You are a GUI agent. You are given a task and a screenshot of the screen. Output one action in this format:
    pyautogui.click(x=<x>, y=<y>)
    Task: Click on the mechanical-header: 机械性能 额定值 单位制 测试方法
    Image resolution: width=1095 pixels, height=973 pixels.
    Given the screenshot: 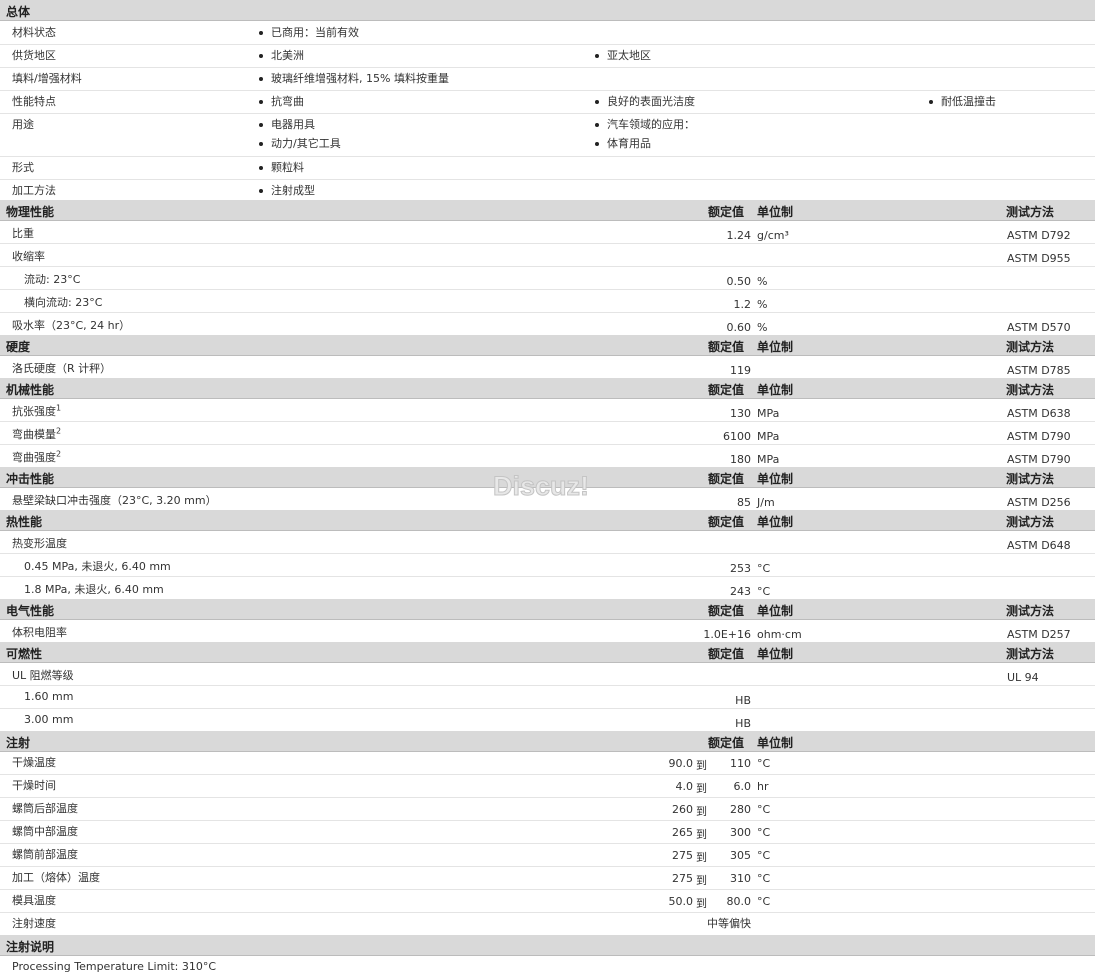 What is the action you would take?
    pyautogui.click(x=547, y=388)
    